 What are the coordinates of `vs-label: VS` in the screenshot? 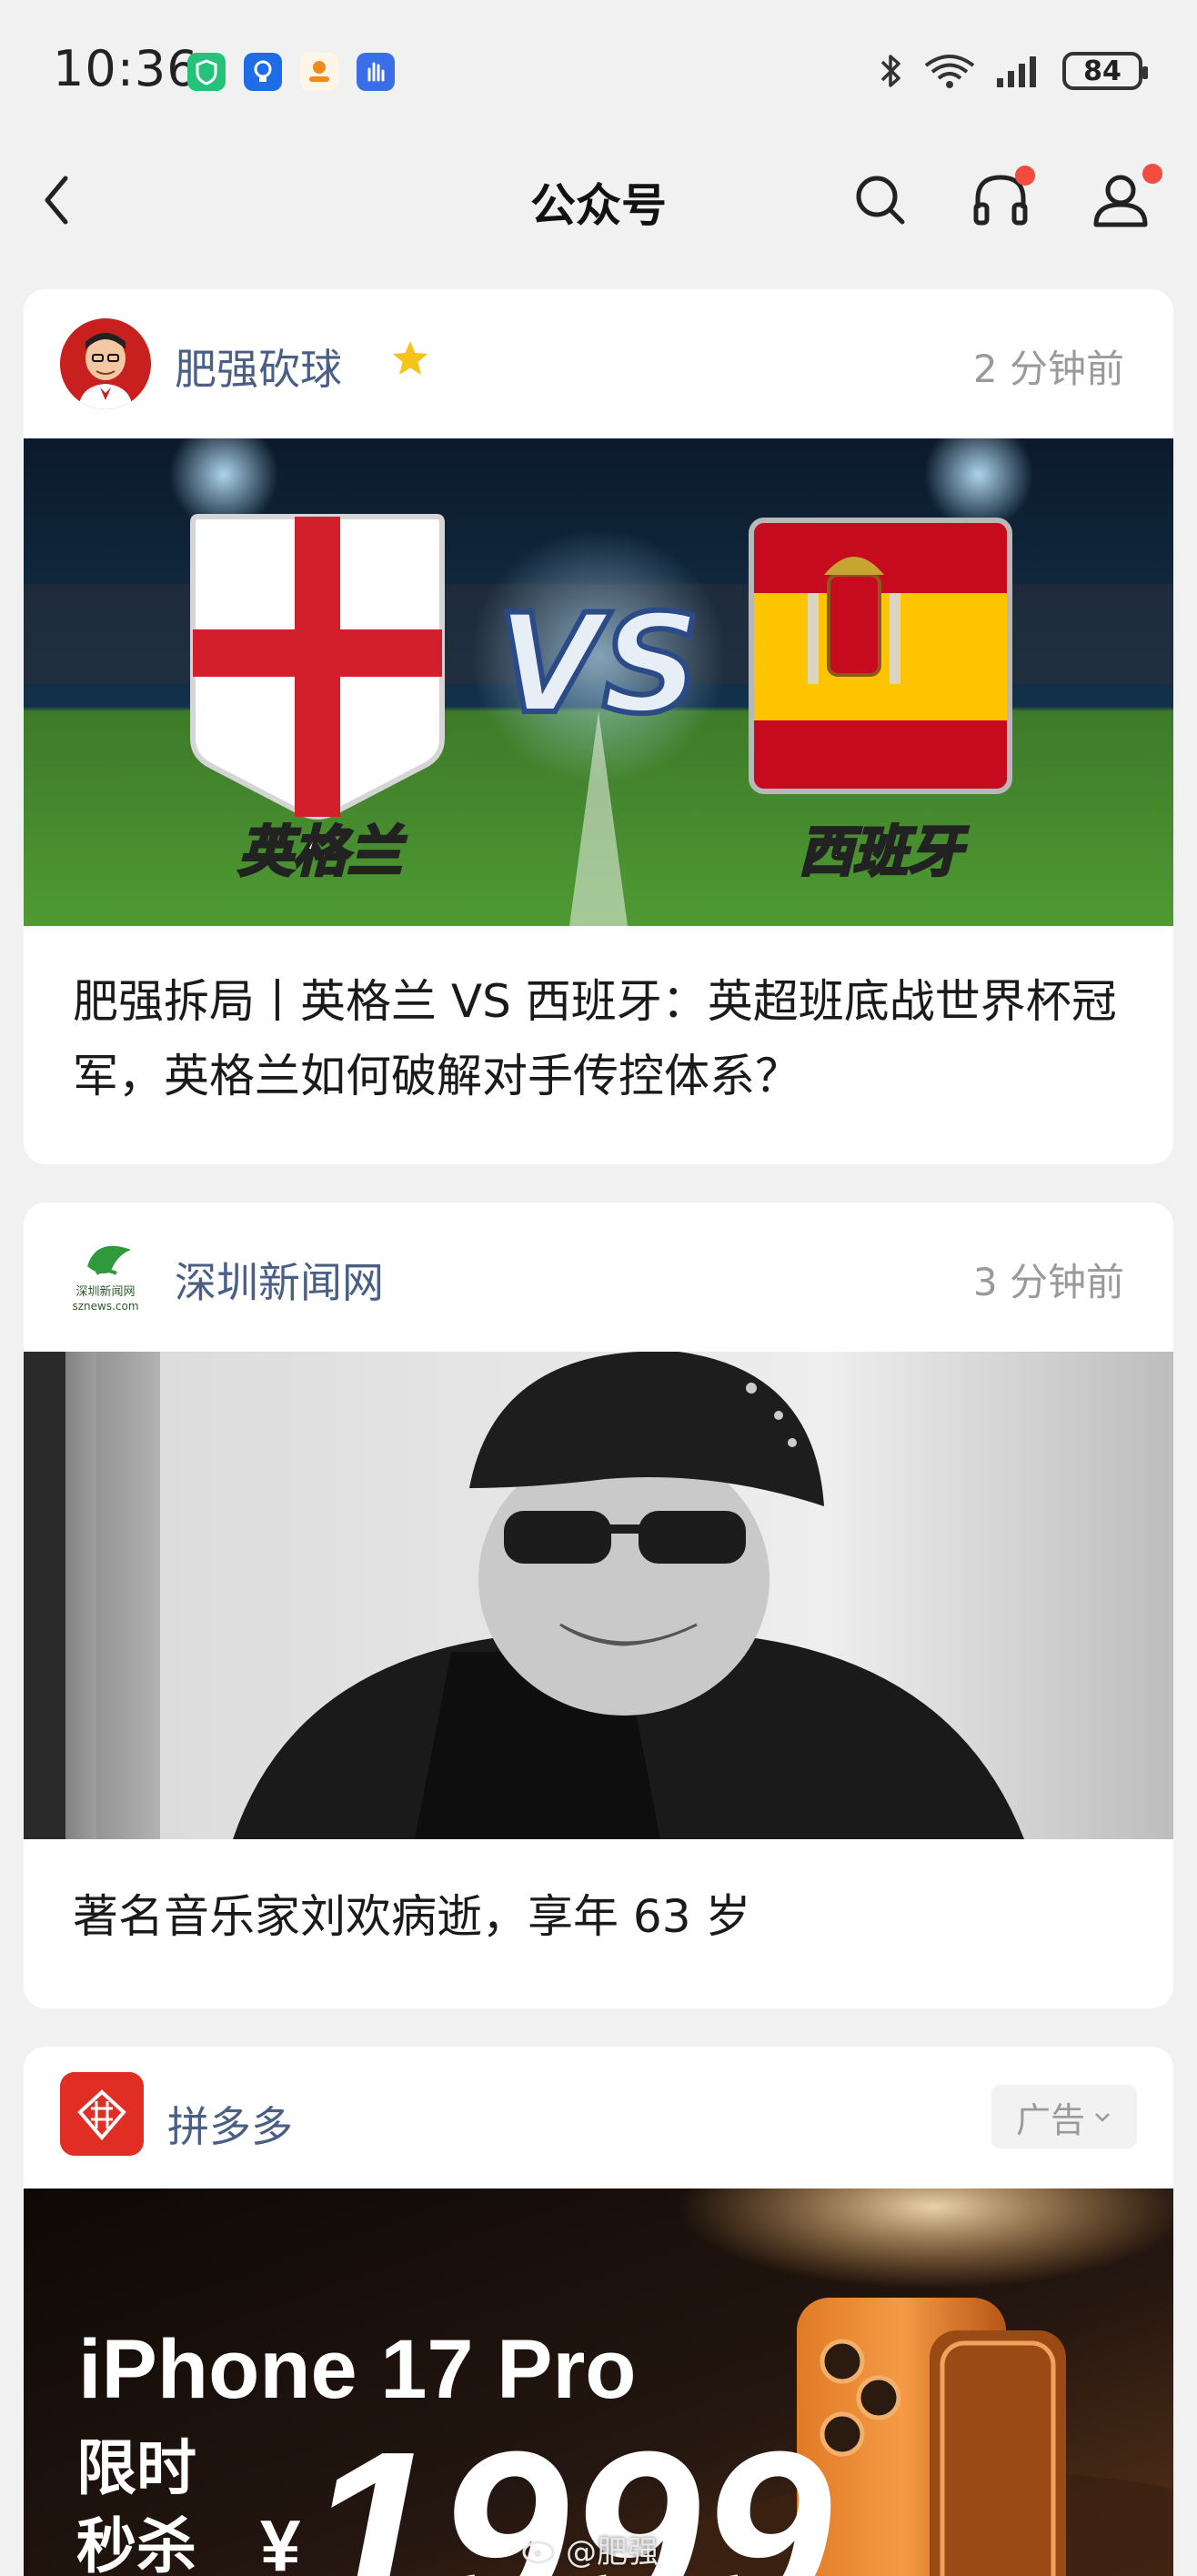 It's located at (598, 665).